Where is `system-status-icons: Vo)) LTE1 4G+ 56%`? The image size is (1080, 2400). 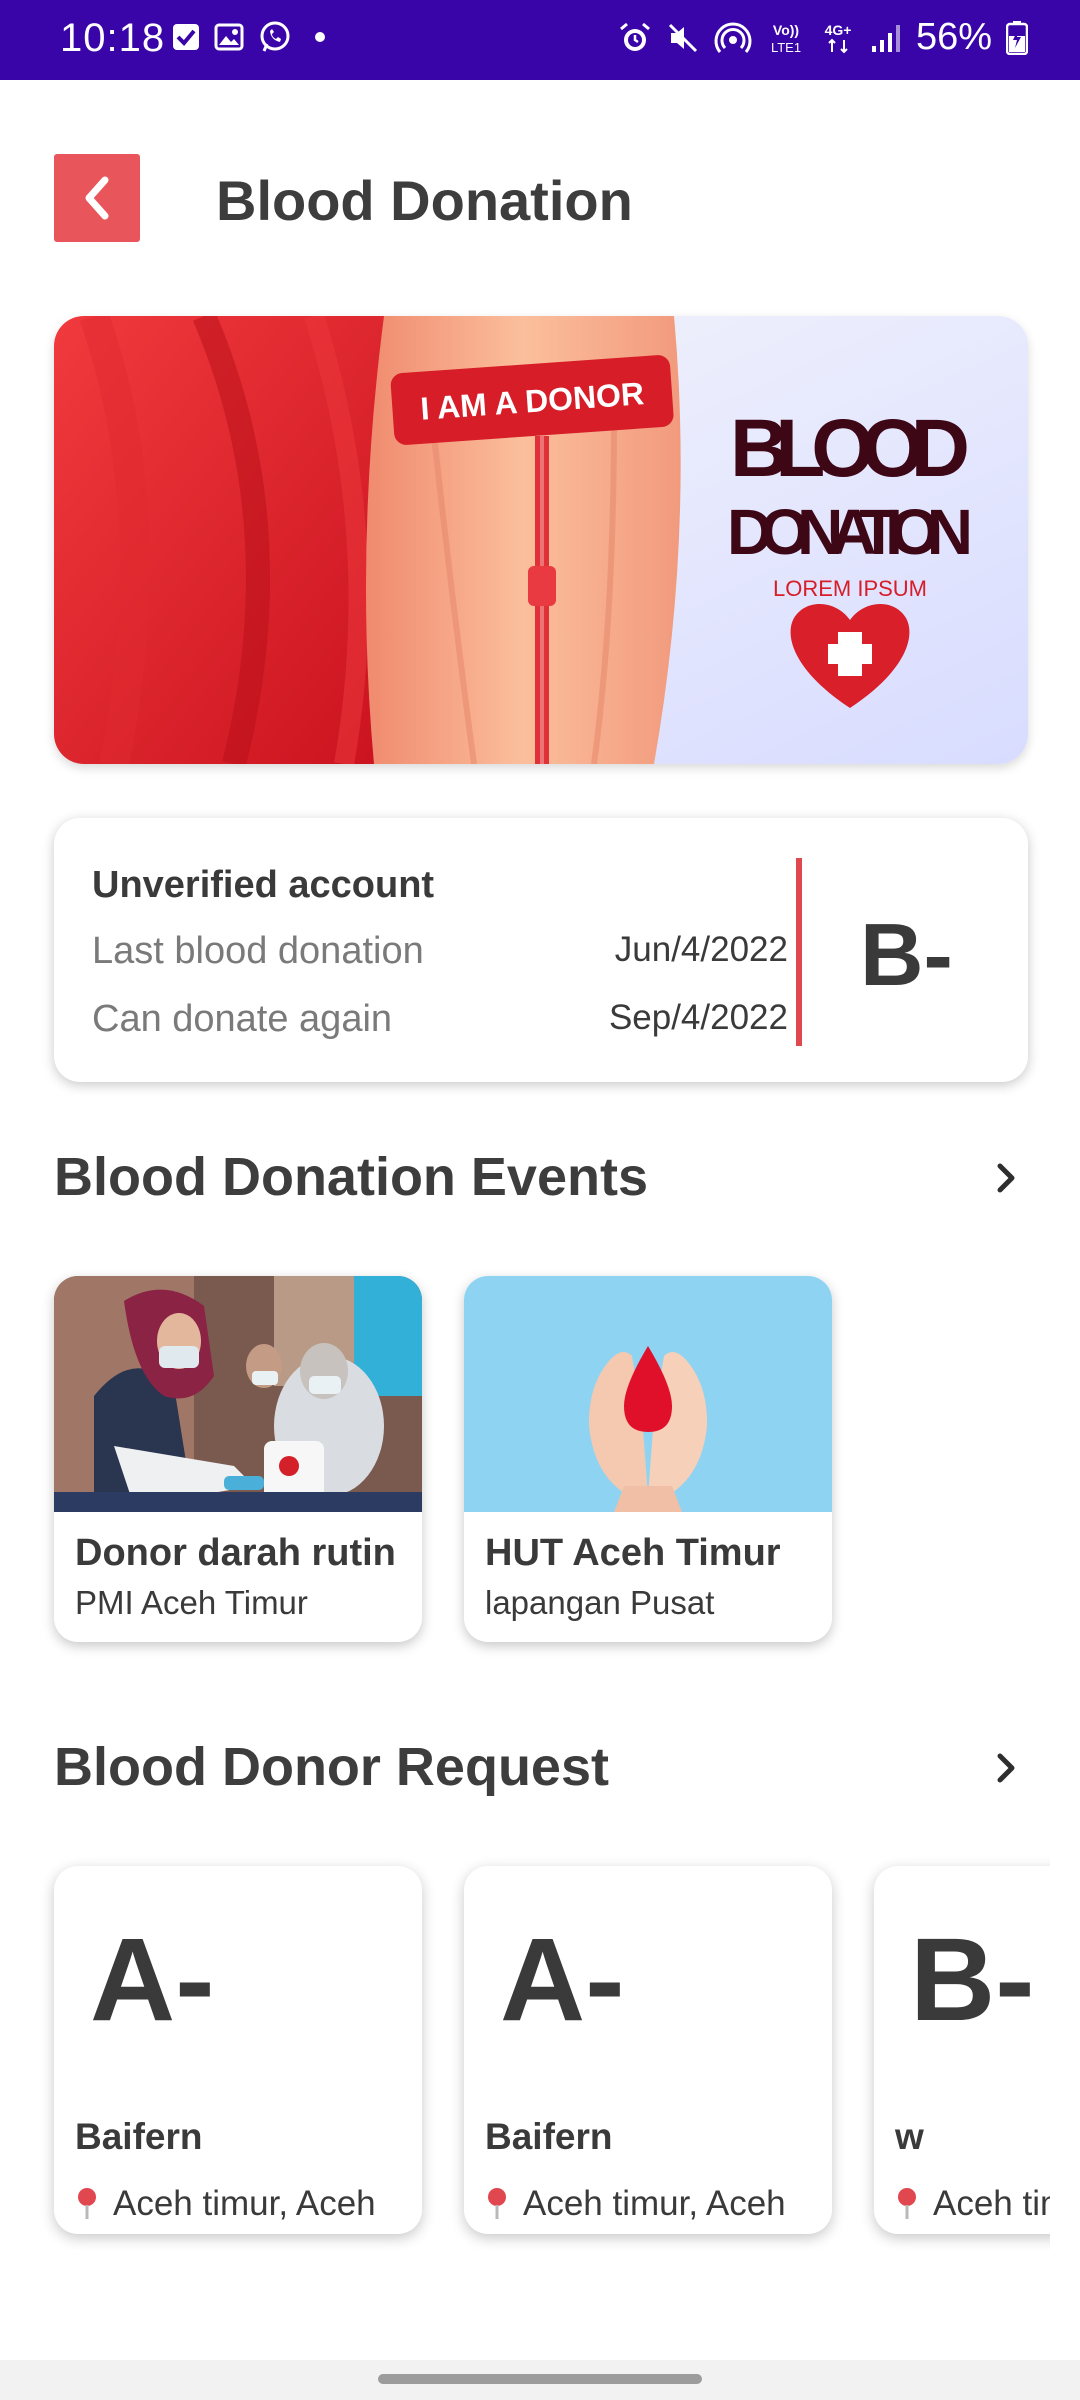 system-status-icons: Vo)) LTE1 4G+ 56% is located at coordinates (823, 37).